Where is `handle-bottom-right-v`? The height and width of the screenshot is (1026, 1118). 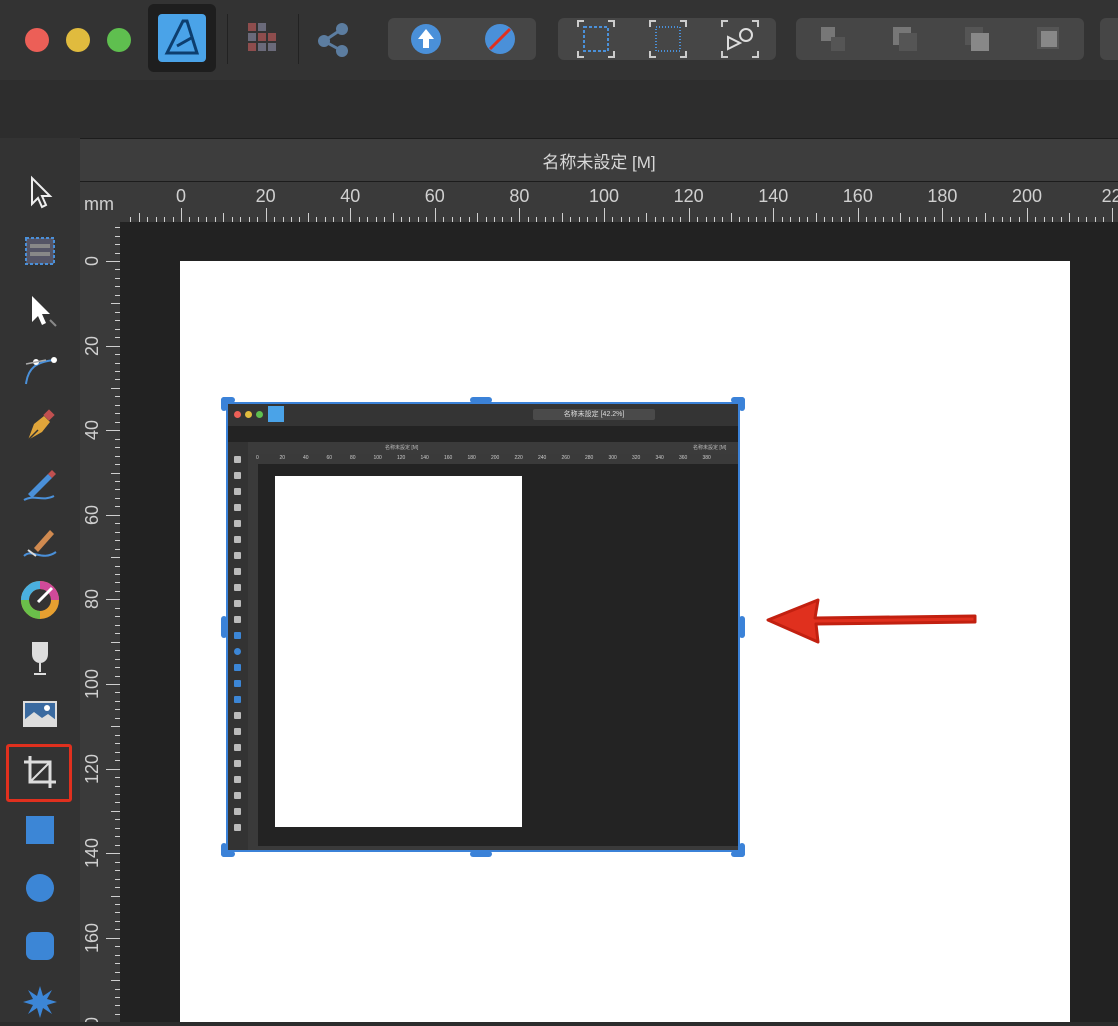
handle-bottom-right-v is located at coordinates (742, 850).